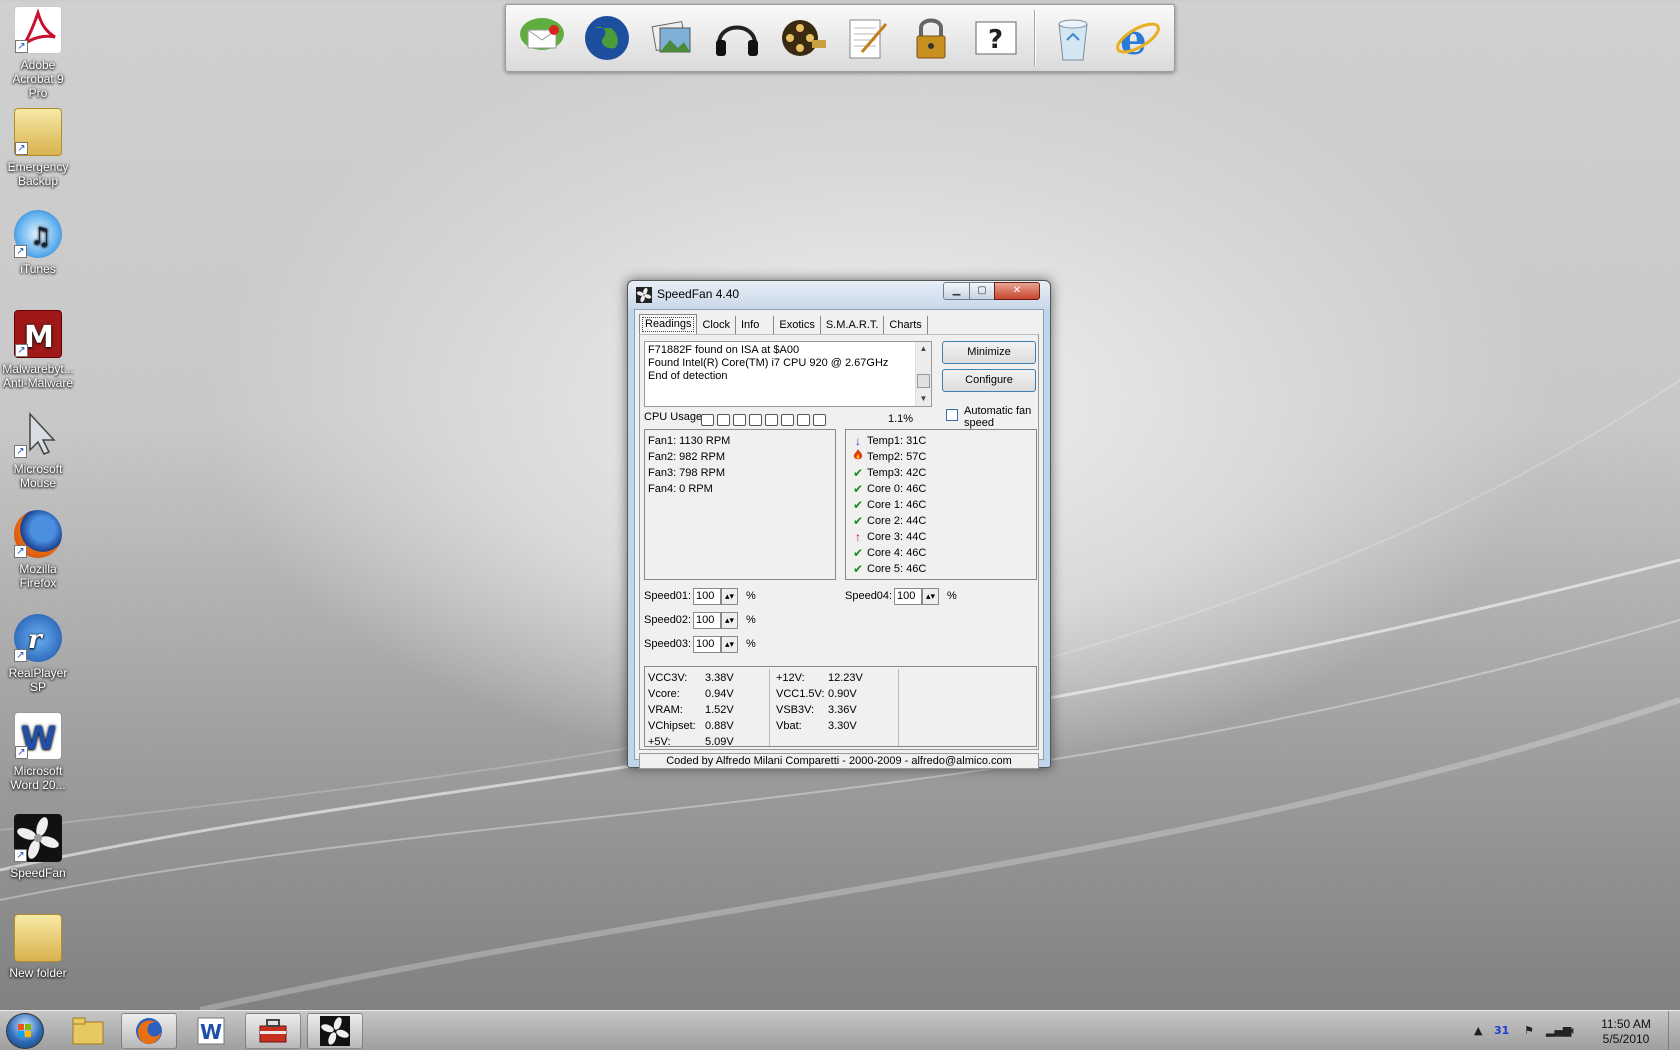 The image size is (1680, 1050). Describe the element at coordinates (38, 53) in the screenshot. I see `desktop-icon-acrobat: ↗ Adobe Acrobat 9 Pro` at that location.